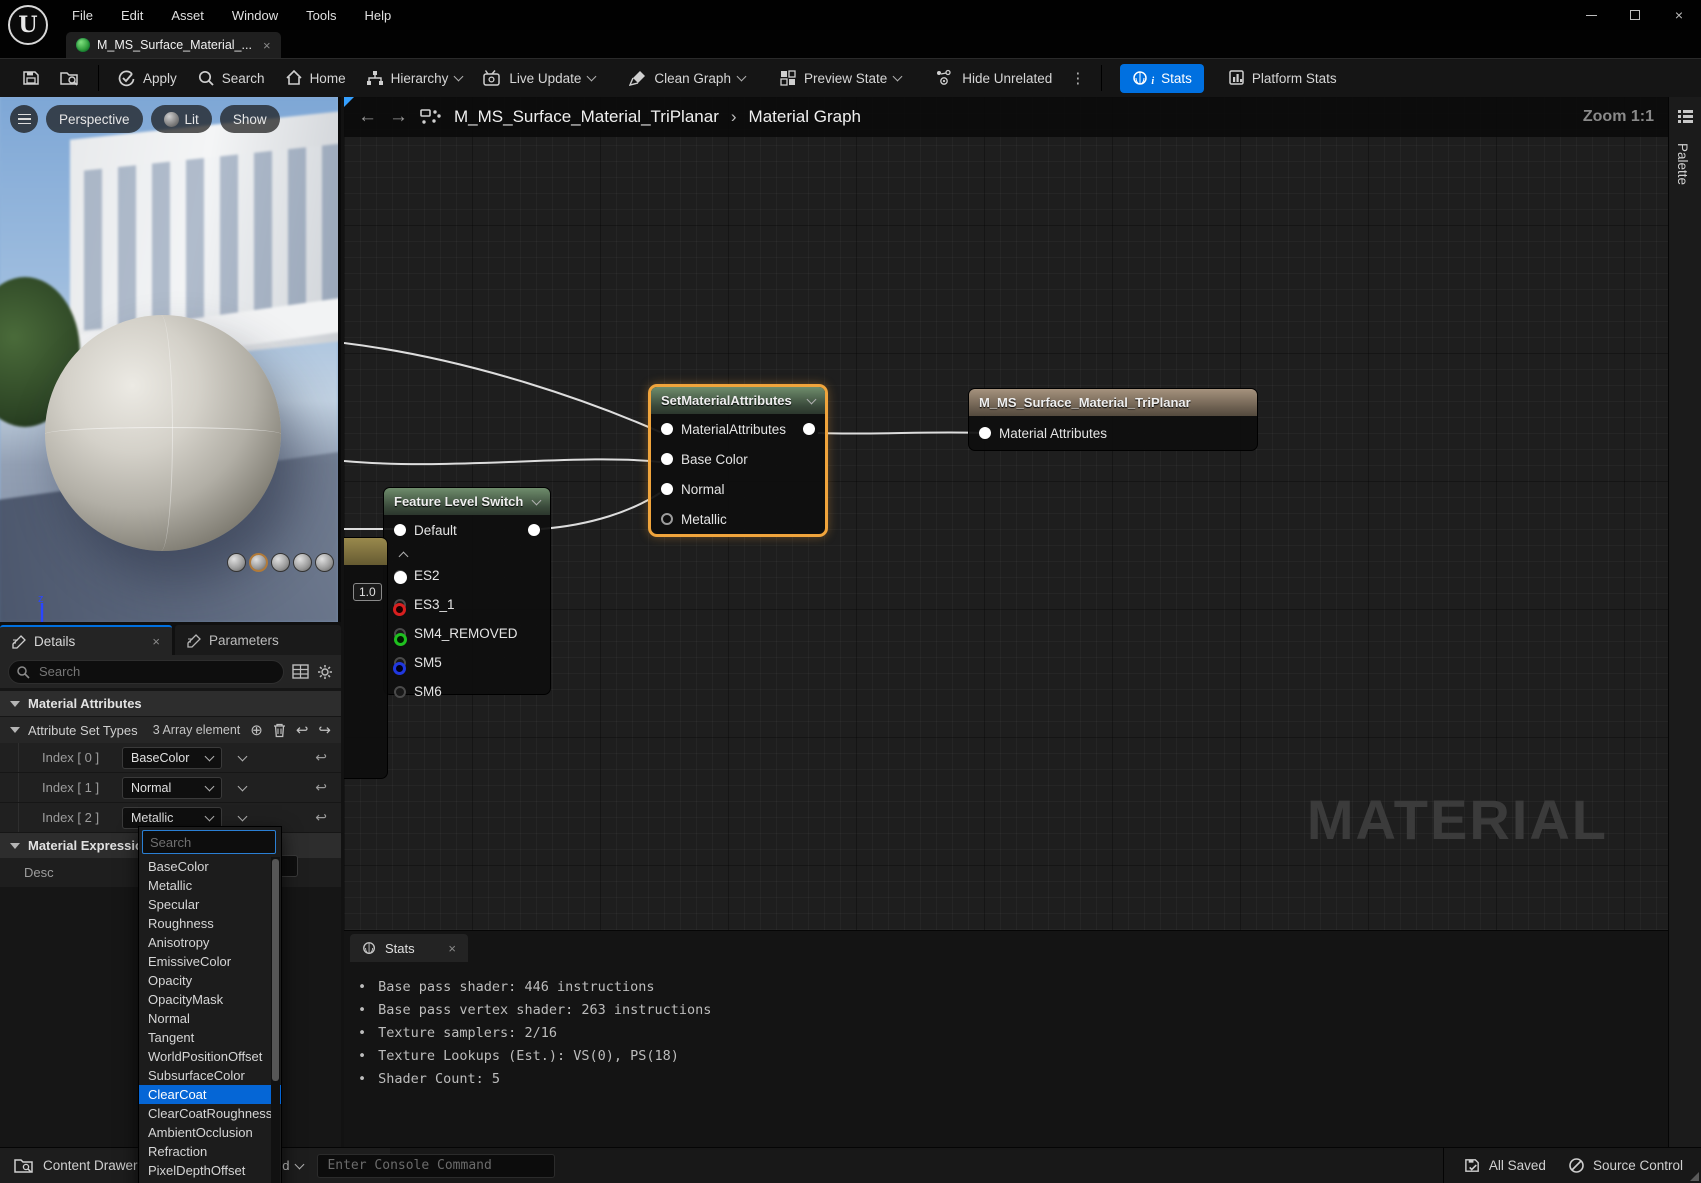 This screenshot has width=1701, height=1183. Describe the element at coordinates (132, 15) in the screenshot. I see `menu-edit: Edit` at that location.